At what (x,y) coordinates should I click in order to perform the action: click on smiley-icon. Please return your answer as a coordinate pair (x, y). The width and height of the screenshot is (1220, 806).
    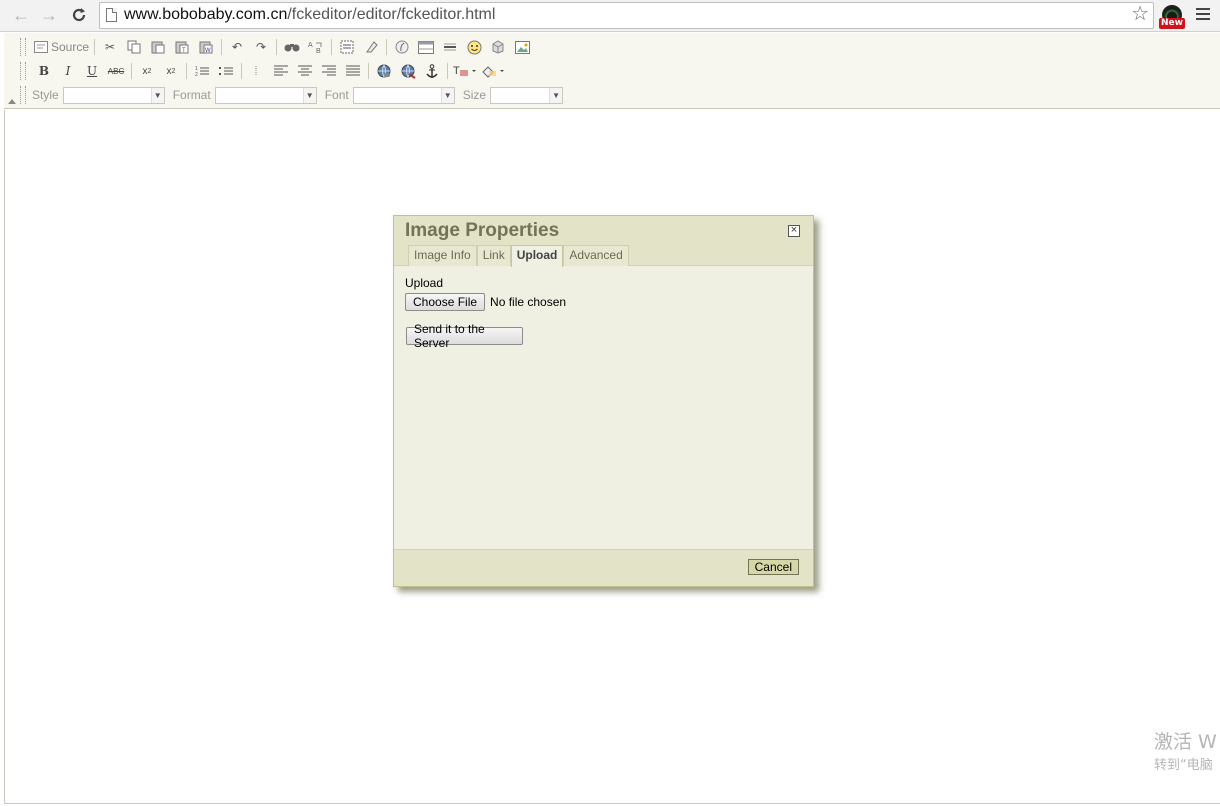
    Looking at the image, I should click on (474, 47).